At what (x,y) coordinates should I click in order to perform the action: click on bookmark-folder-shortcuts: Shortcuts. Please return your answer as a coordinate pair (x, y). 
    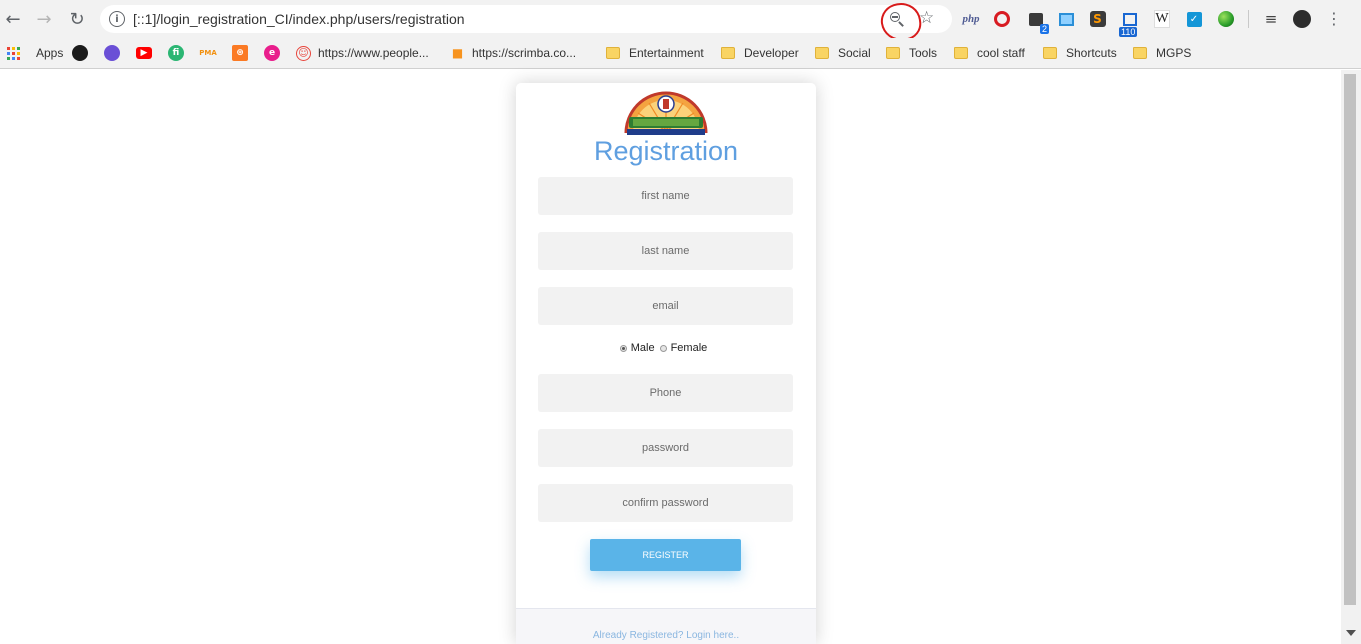
    Looking at the image, I should click on (1080, 53).